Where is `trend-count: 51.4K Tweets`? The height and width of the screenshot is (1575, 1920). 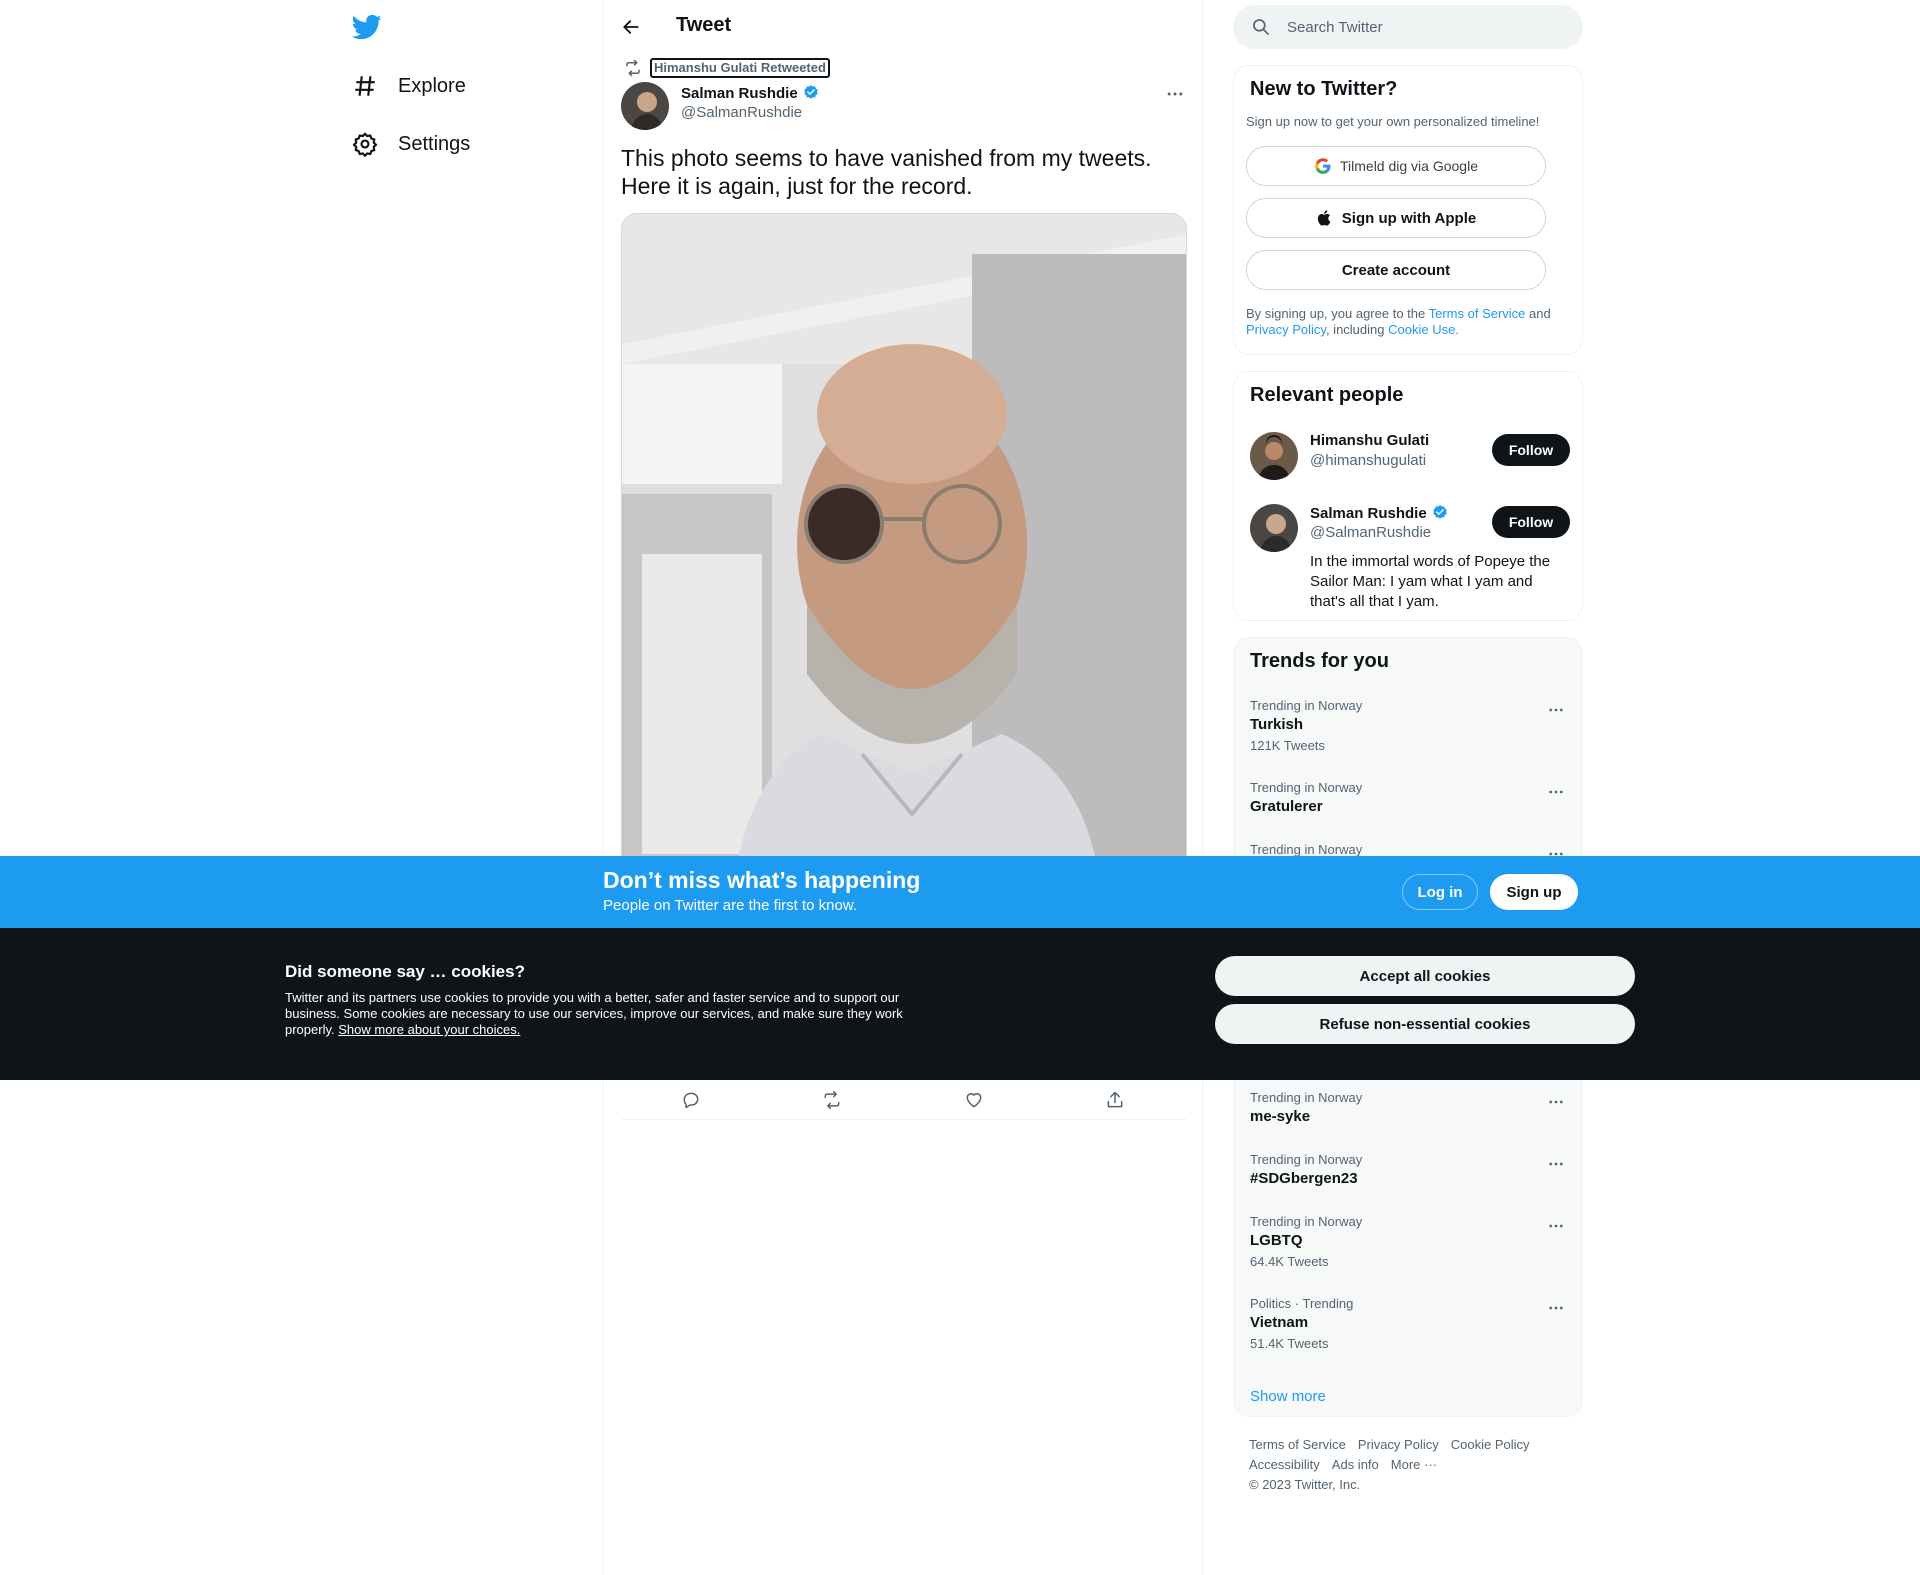 trend-count: 51.4K Tweets is located at coordinates (1289, 1343).